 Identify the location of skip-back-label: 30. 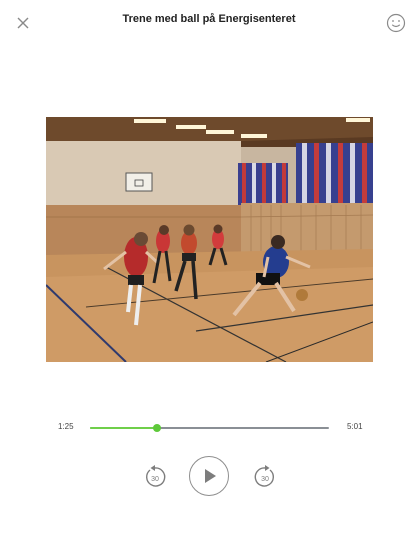
(155, 479).